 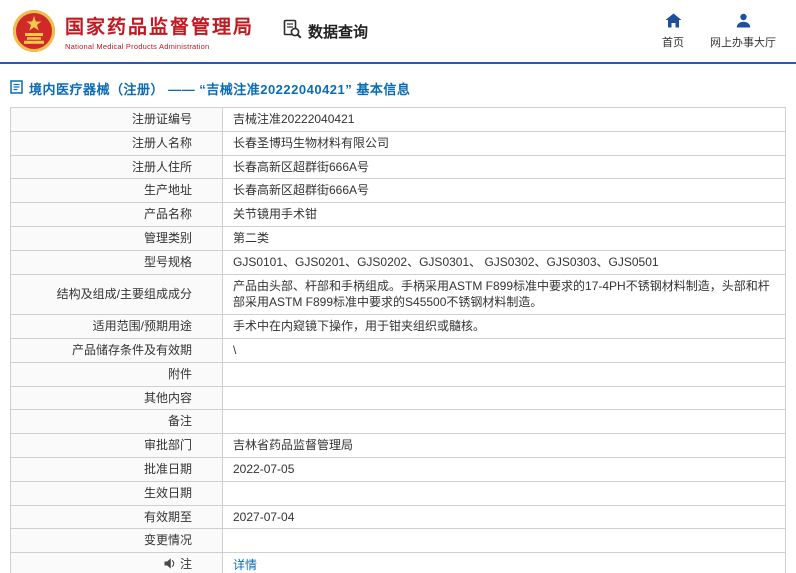 I want to click on table-row: 生效日期, so click(x=398, y=493).